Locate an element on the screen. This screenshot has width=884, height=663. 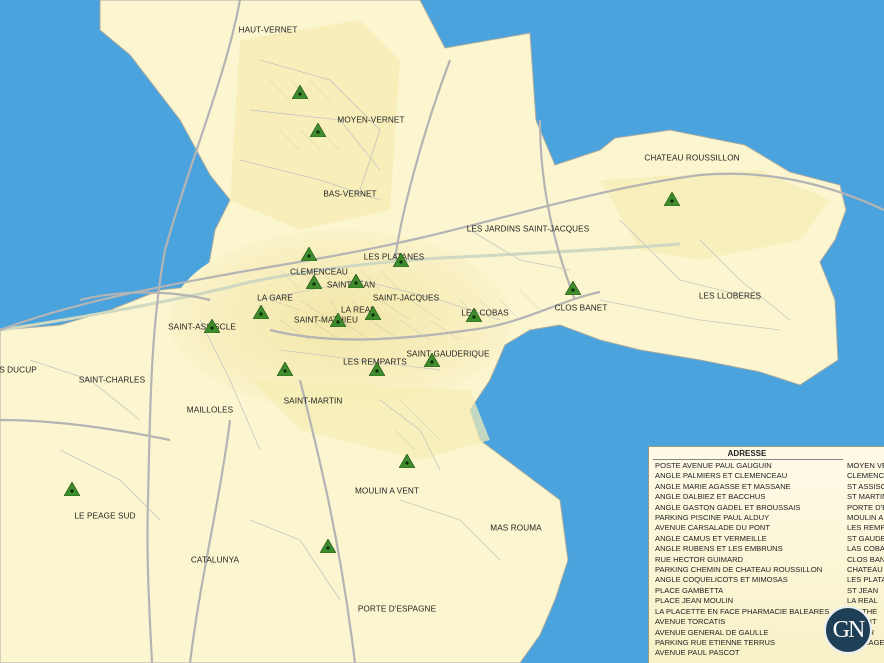
district-label: LA GARE is located at coordinates (275, 298).